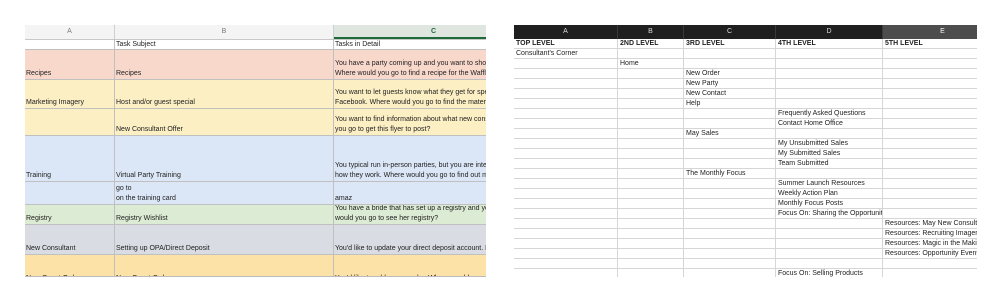  I want to click on table-cell: My Submitted Sales, so click(829, 154).